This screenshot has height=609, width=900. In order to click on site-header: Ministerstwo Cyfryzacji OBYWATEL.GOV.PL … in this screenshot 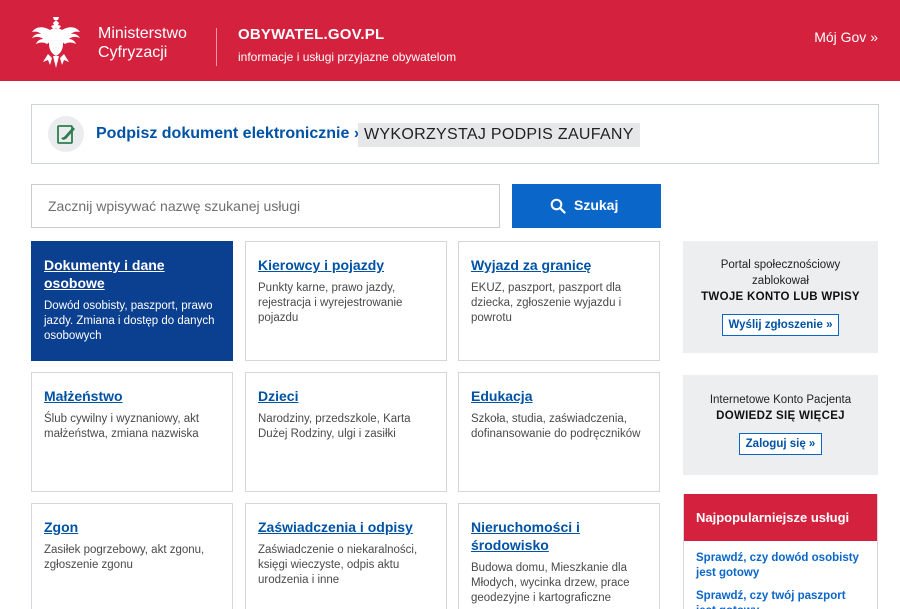, I will do `click(450, 40)`.